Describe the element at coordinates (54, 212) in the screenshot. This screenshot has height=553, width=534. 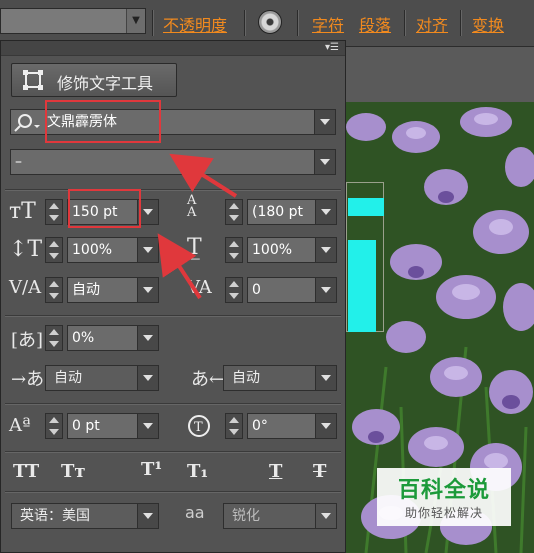
I see `font-size-stepper` at that location.